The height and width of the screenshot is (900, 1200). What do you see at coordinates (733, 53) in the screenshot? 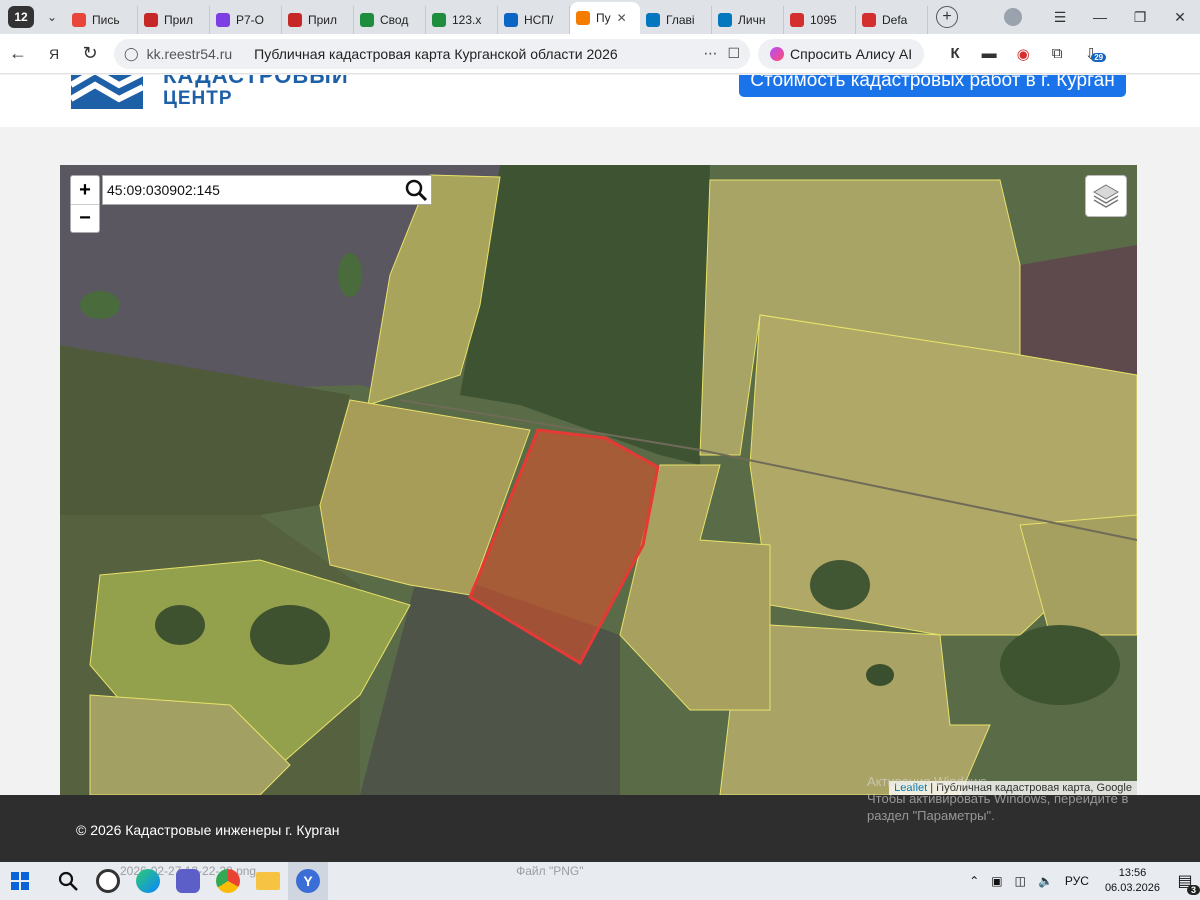
I see `bookmark-icon: ☐` at bounding box center [733, 53].